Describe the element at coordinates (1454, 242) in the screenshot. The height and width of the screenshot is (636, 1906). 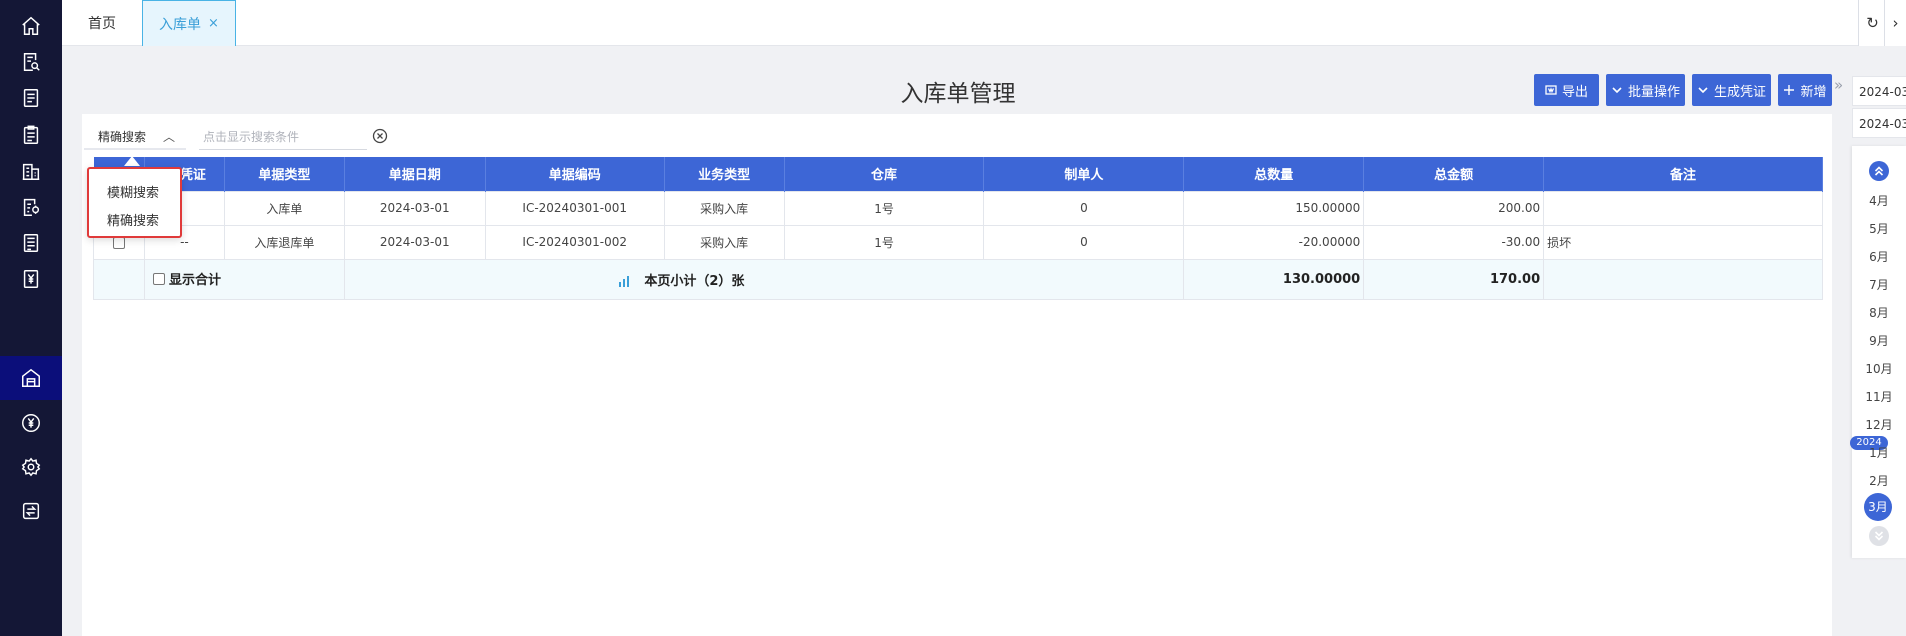
I see `cell-amount: -30.00` at that location.